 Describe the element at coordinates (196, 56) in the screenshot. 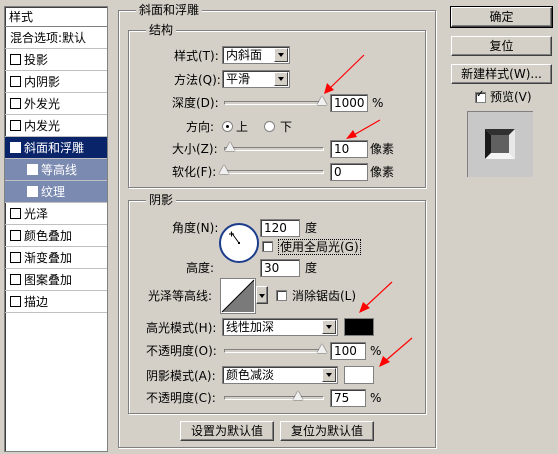

I see `style-label: 样式(T):` at that location.